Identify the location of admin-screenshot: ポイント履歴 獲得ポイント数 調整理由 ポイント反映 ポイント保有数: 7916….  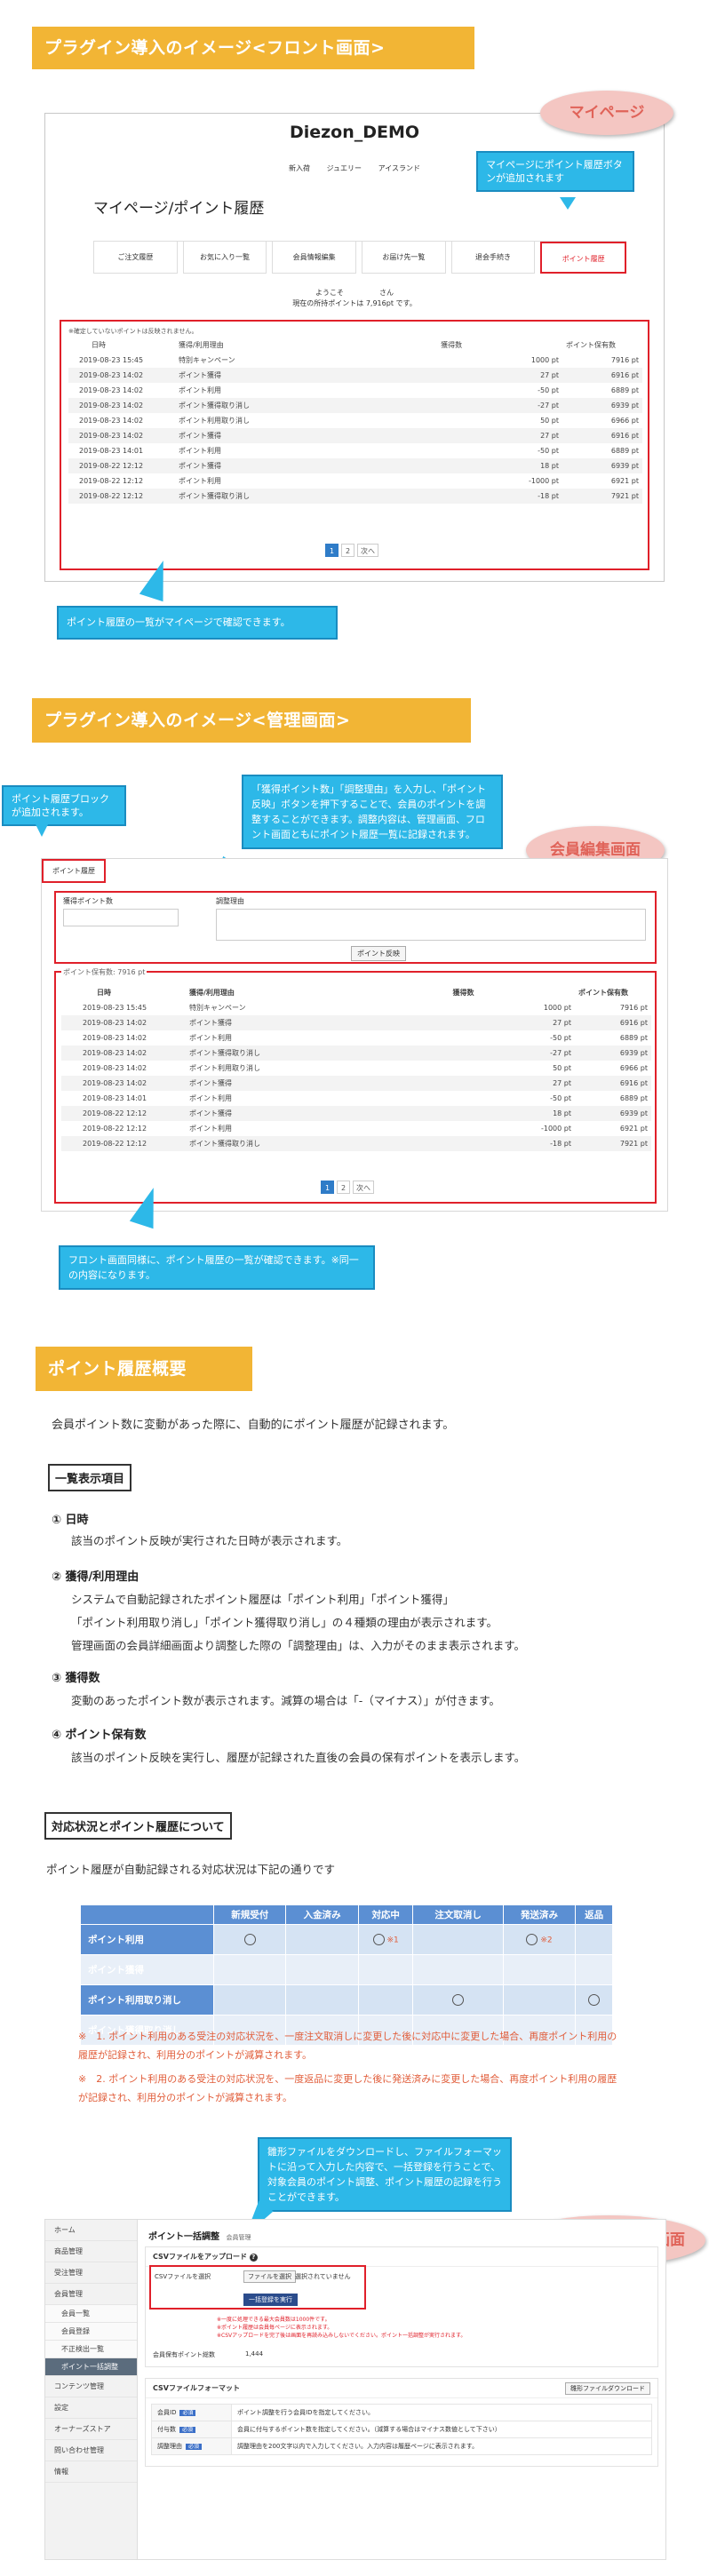
(354, 1035).